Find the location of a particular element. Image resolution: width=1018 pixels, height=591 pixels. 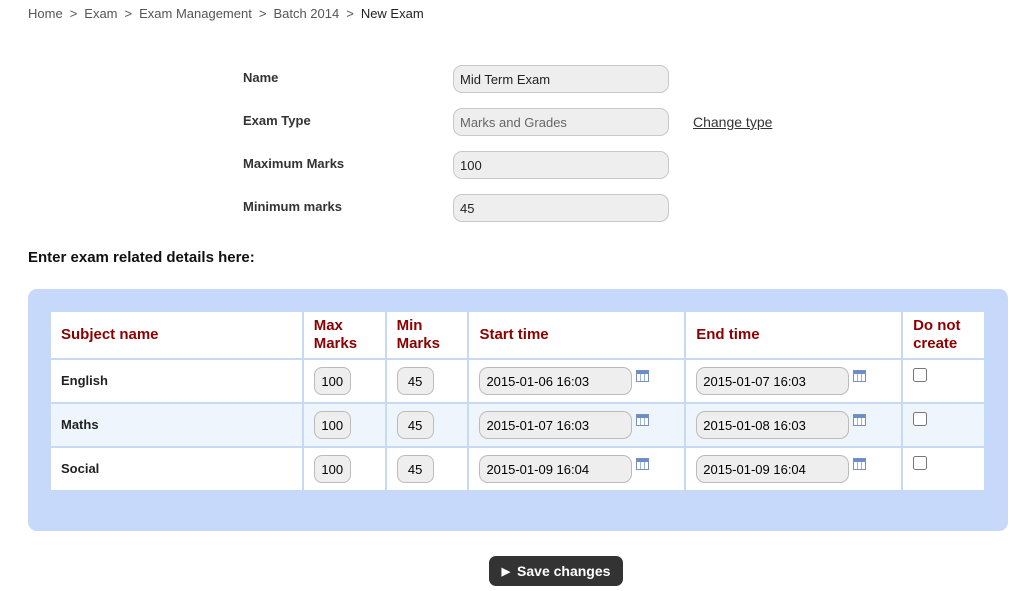

exam-type-label: Exam Type is located at coordinates (277, 120).